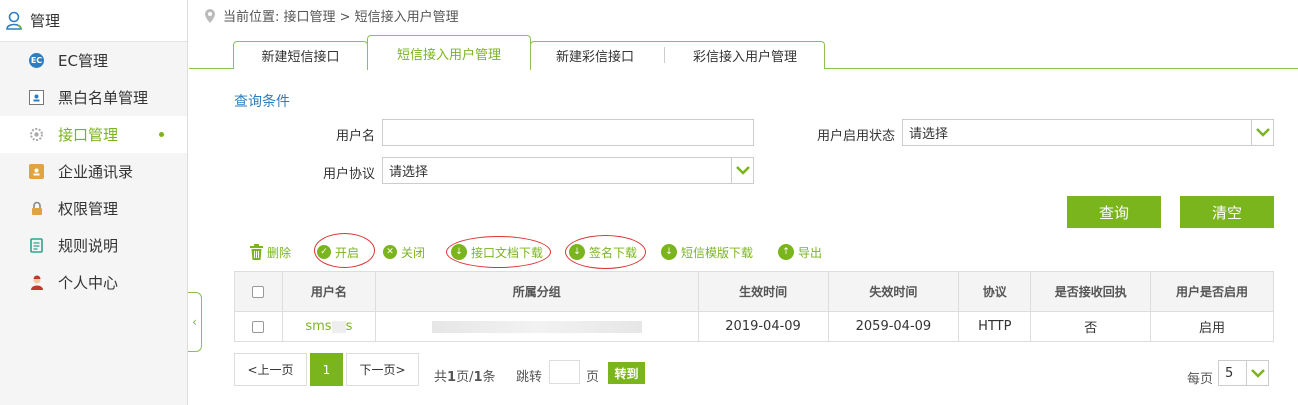  What do you see at coordinates (88, 246) in the screenshot?
I see `sidebar-item-label: 规则说明` at bounding box center [88, 246].